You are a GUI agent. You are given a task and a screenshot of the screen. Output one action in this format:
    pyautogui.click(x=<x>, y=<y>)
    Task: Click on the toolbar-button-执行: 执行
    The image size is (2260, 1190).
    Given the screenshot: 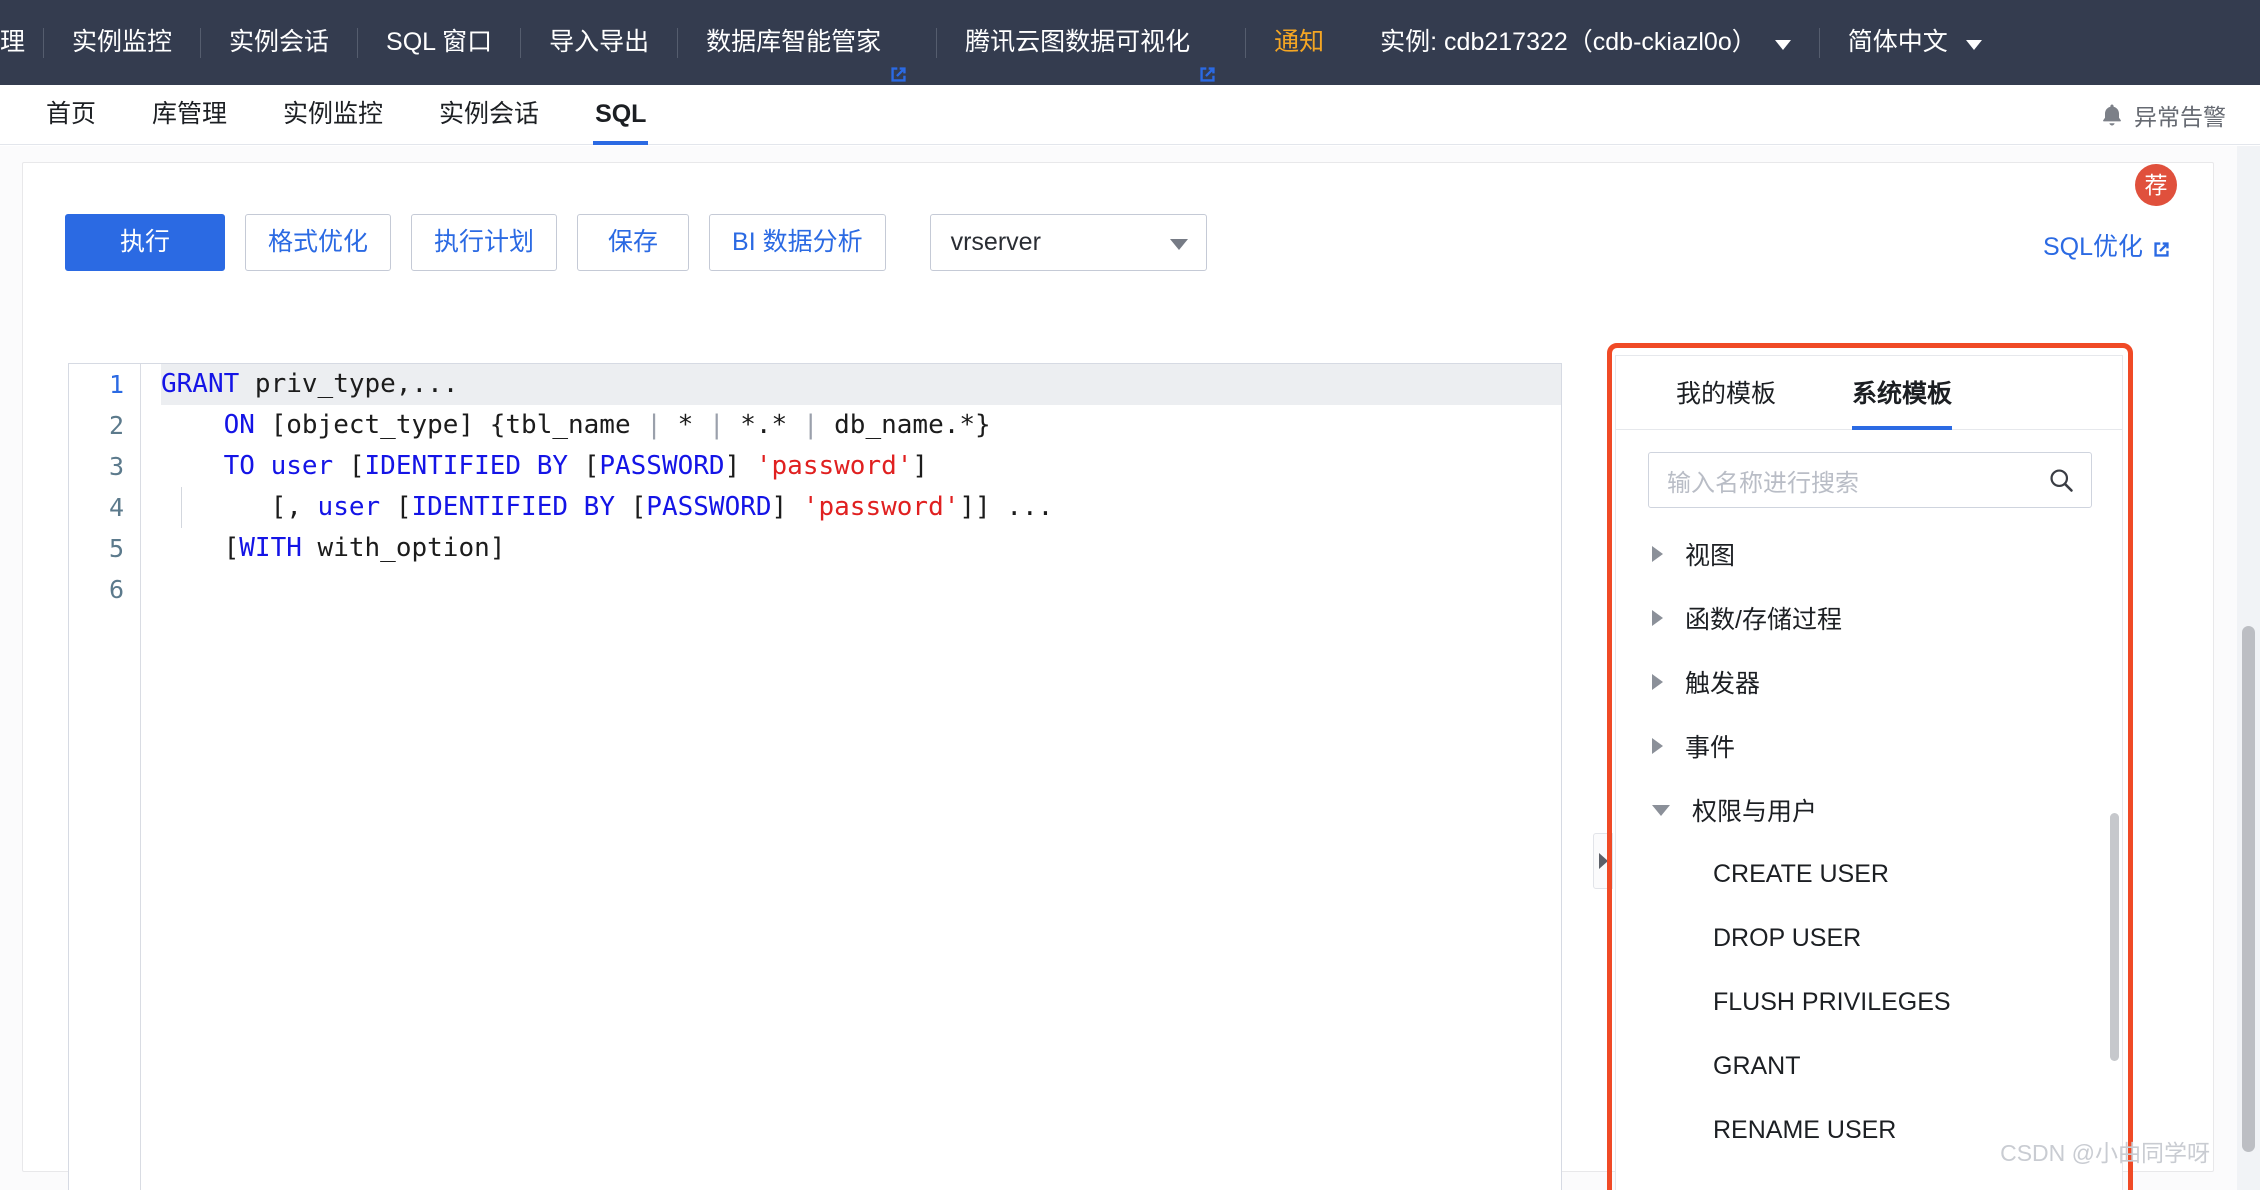 What is the action you would take?
    pyautogui.click(x=145, y=242)
    